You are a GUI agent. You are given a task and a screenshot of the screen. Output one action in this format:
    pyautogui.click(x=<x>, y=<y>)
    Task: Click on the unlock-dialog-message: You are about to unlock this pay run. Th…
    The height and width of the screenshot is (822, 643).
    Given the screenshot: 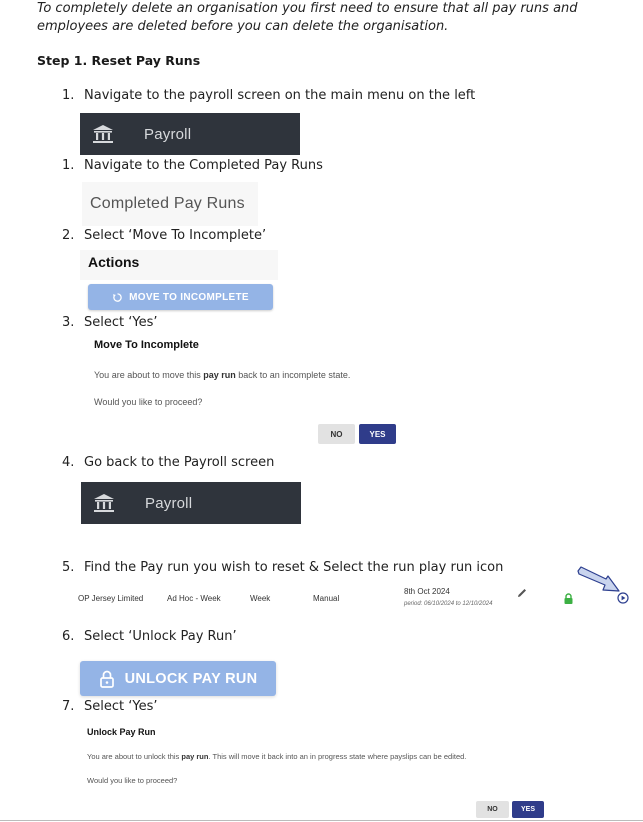 What is the action you would take?
    pyautogui.click(x=276, y=756)
    